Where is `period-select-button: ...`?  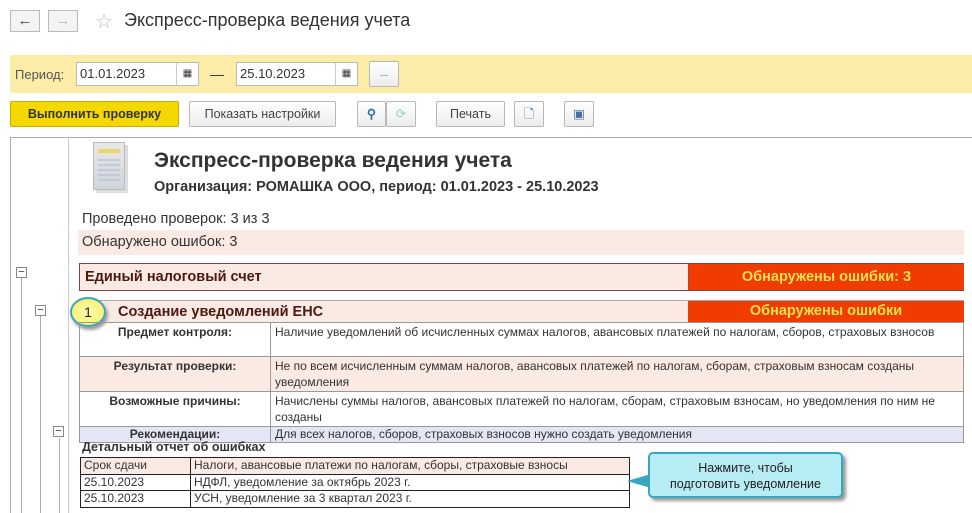 period-select-button: ... is located at coordinates (384, 74).